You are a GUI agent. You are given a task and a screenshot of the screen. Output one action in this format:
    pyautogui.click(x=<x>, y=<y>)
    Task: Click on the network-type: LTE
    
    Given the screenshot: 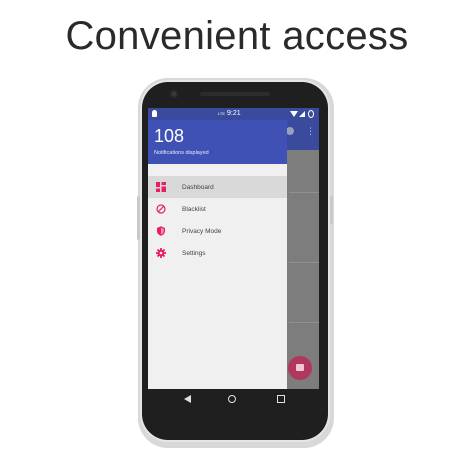 What is the action you would take?
    pyautogui.click(x=222, y=113)
    